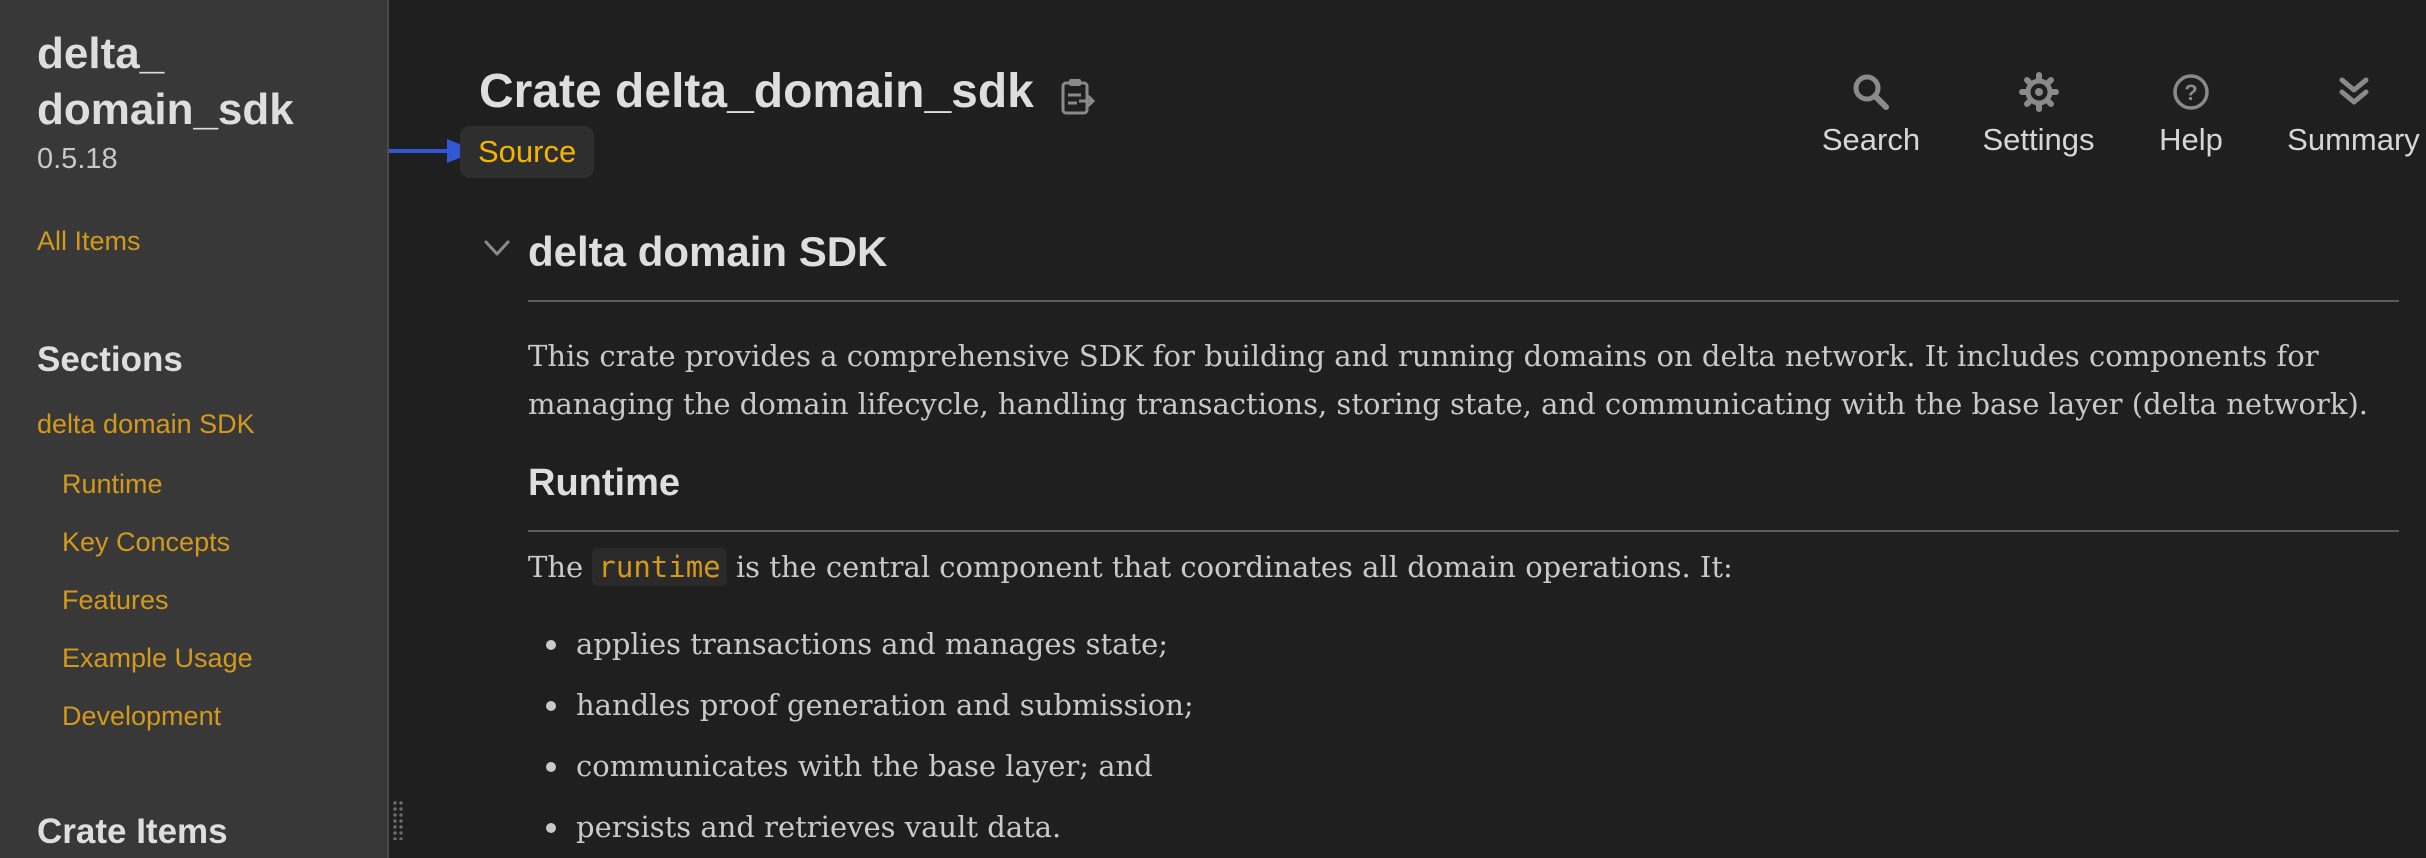 The height and width of the screenshot is (858, 2426). What do you see at coordinates (2038, 115) in the screenshot?
I see `settings-button: Settings` at bounding box center [2038, 115].